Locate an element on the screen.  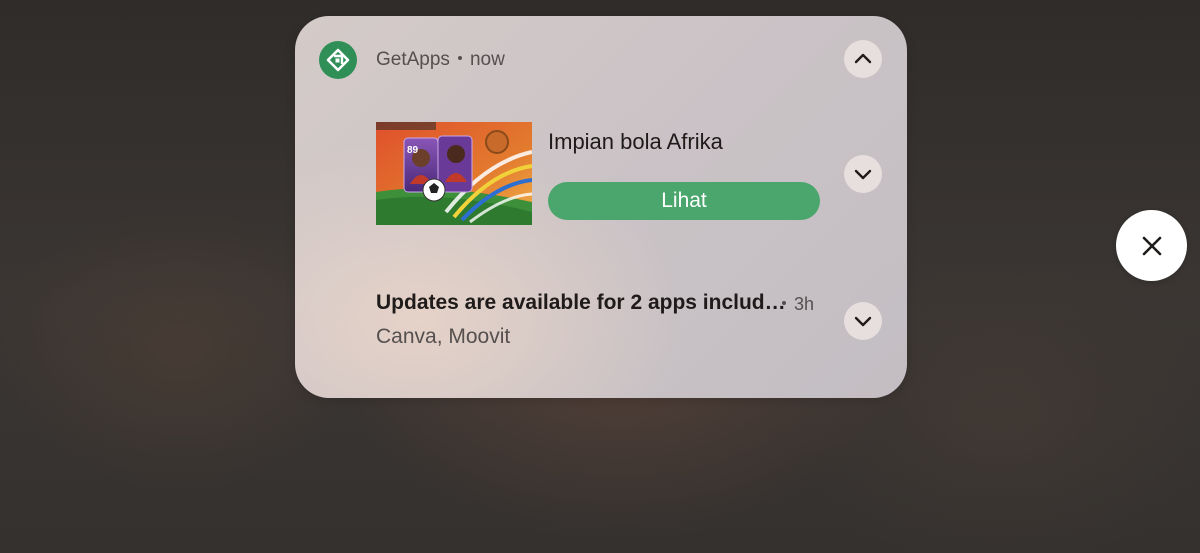
chevron-up-icon is located at coordinates (863, 58).